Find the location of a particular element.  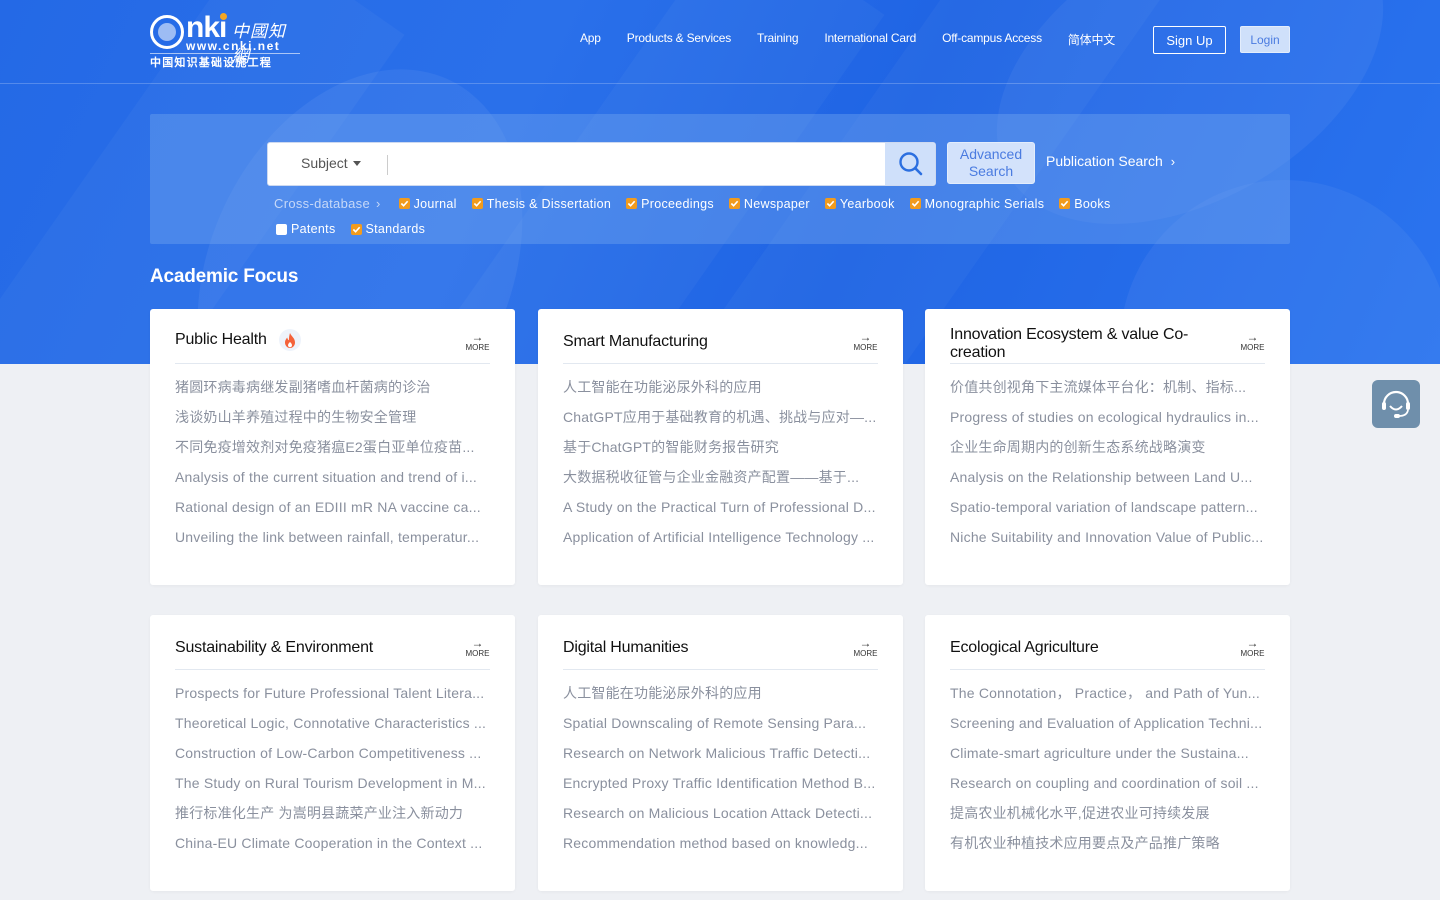

article-link: 推行标准化生产 为嵩明县蔬菜产业注入新动力 is located at coordinates (332, 816).